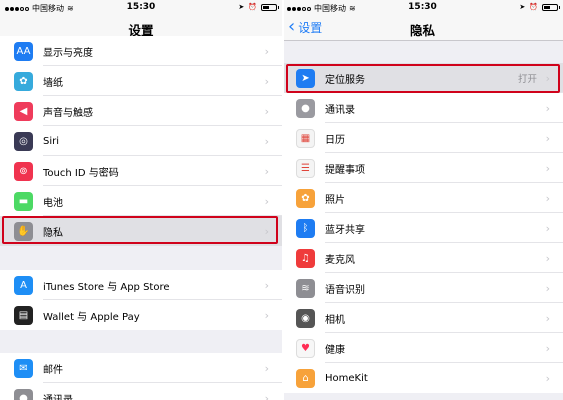 The image size is (563, 400). Describe the element at coordinates (53, 83) in the screenshot. I see `list-item-label: 墙纸` at that location.